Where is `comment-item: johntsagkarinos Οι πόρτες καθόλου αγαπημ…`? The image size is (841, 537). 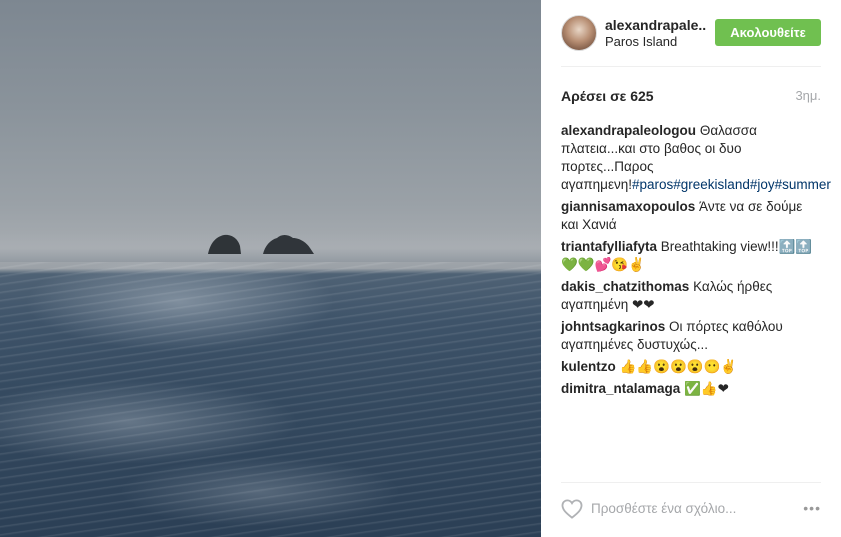 comment-item: johntsagkarinos Οι πόρτες καθόλου αγαπημ… is located at coordinates (691, 336).